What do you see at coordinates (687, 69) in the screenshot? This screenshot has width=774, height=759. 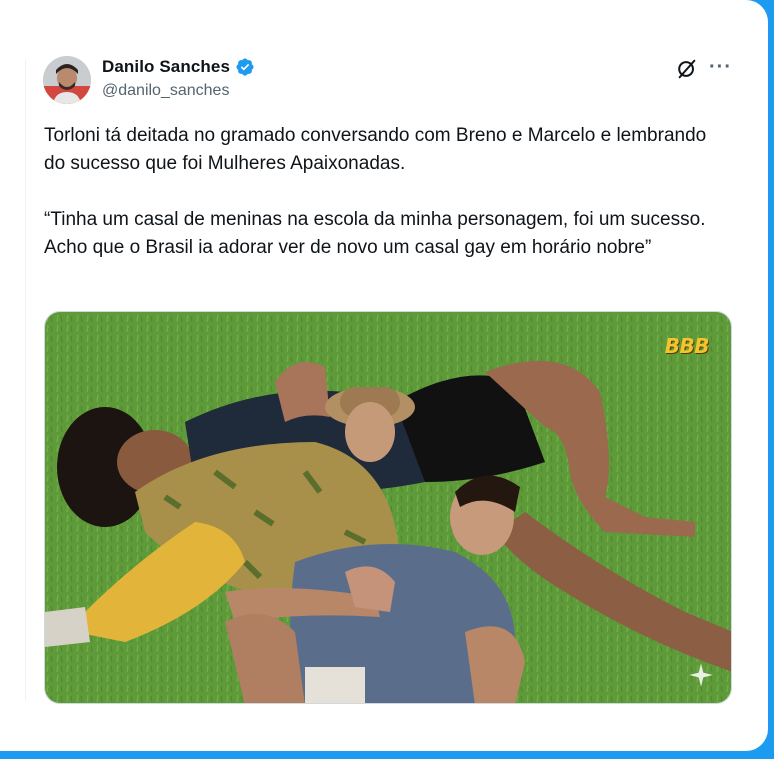 I see `grok-icon` at bounding box center [687, 69].